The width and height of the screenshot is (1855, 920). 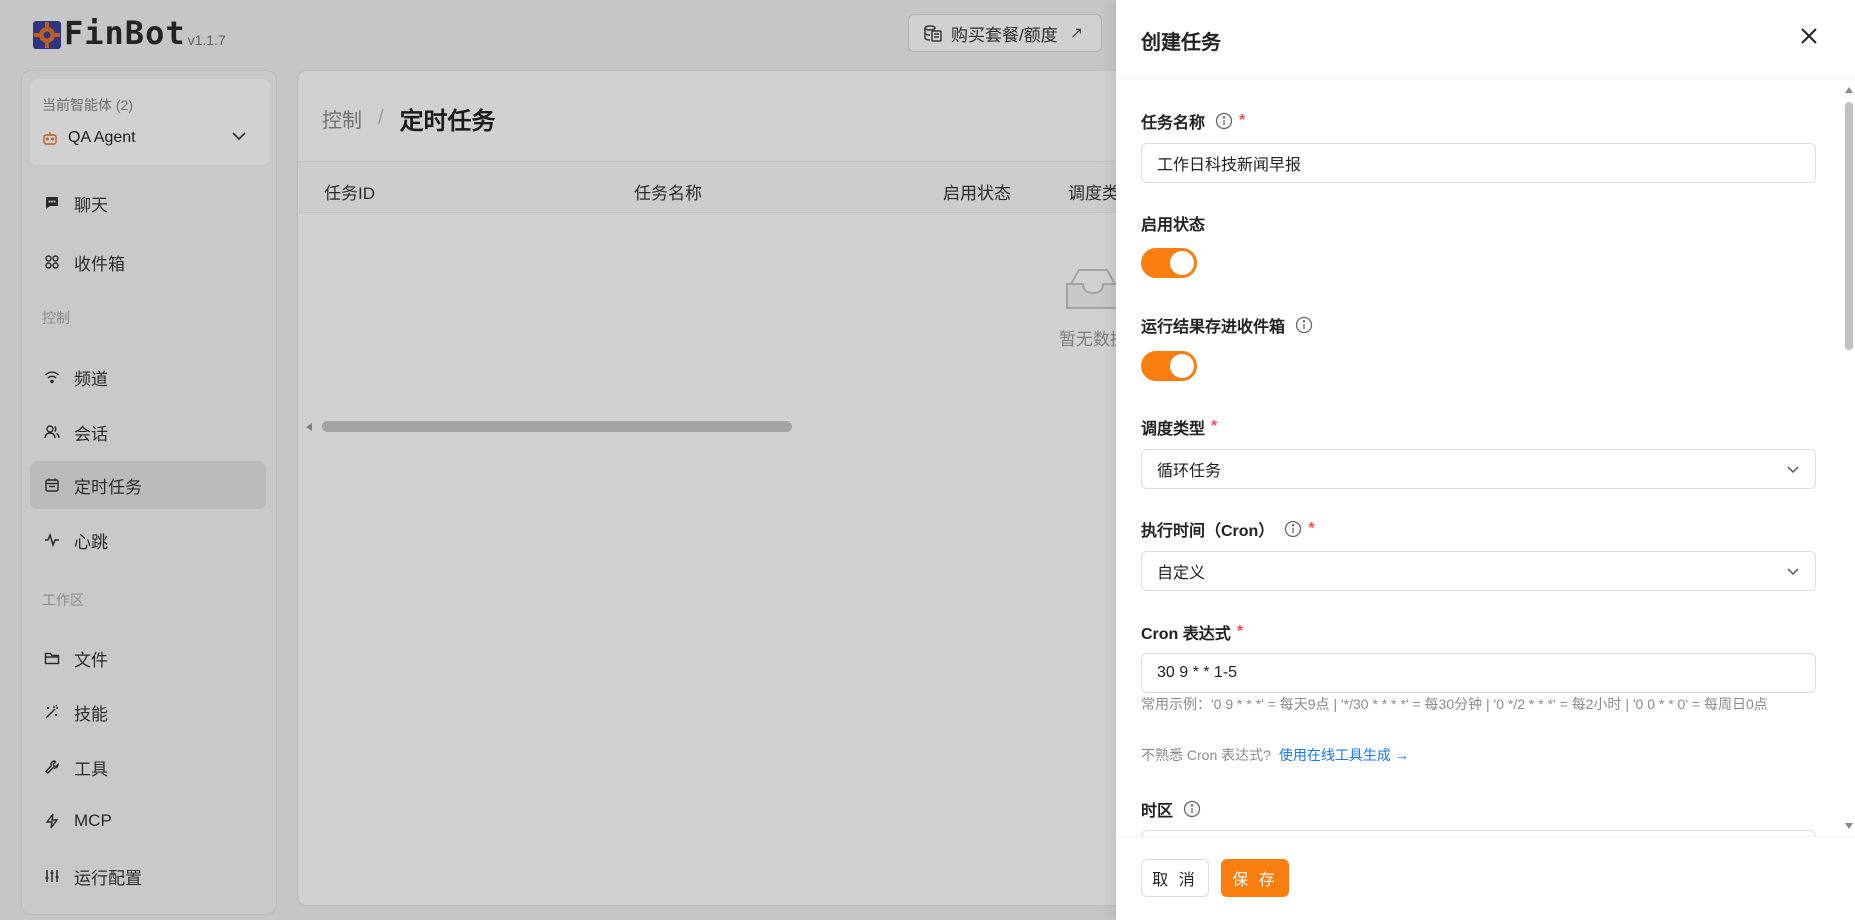 I want to click on cron-expr-label-text: Cron 表达式, so click(x=1186, y=634).